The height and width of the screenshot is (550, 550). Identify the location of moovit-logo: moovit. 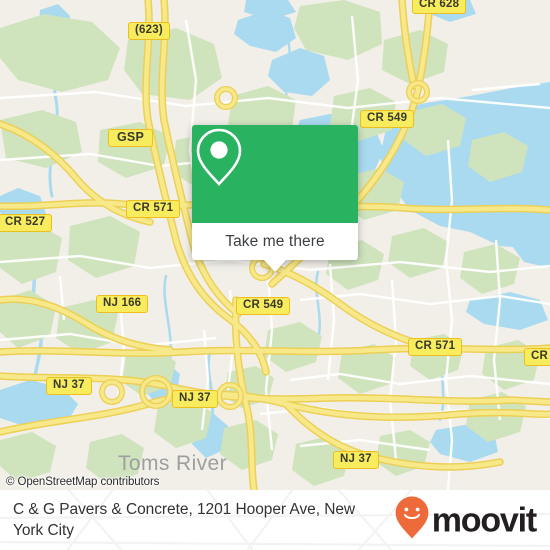
(465, 520).